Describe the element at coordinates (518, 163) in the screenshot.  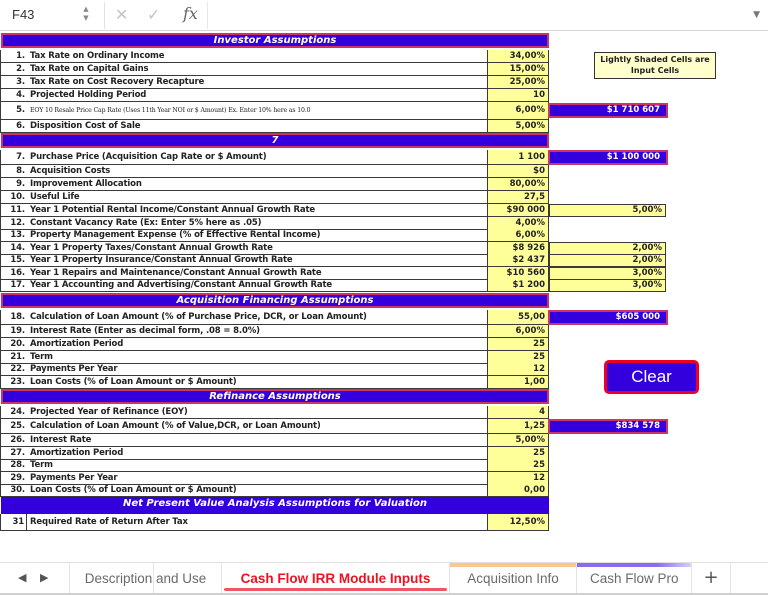
I see `input-cell: 1 100 000,00` at that location.